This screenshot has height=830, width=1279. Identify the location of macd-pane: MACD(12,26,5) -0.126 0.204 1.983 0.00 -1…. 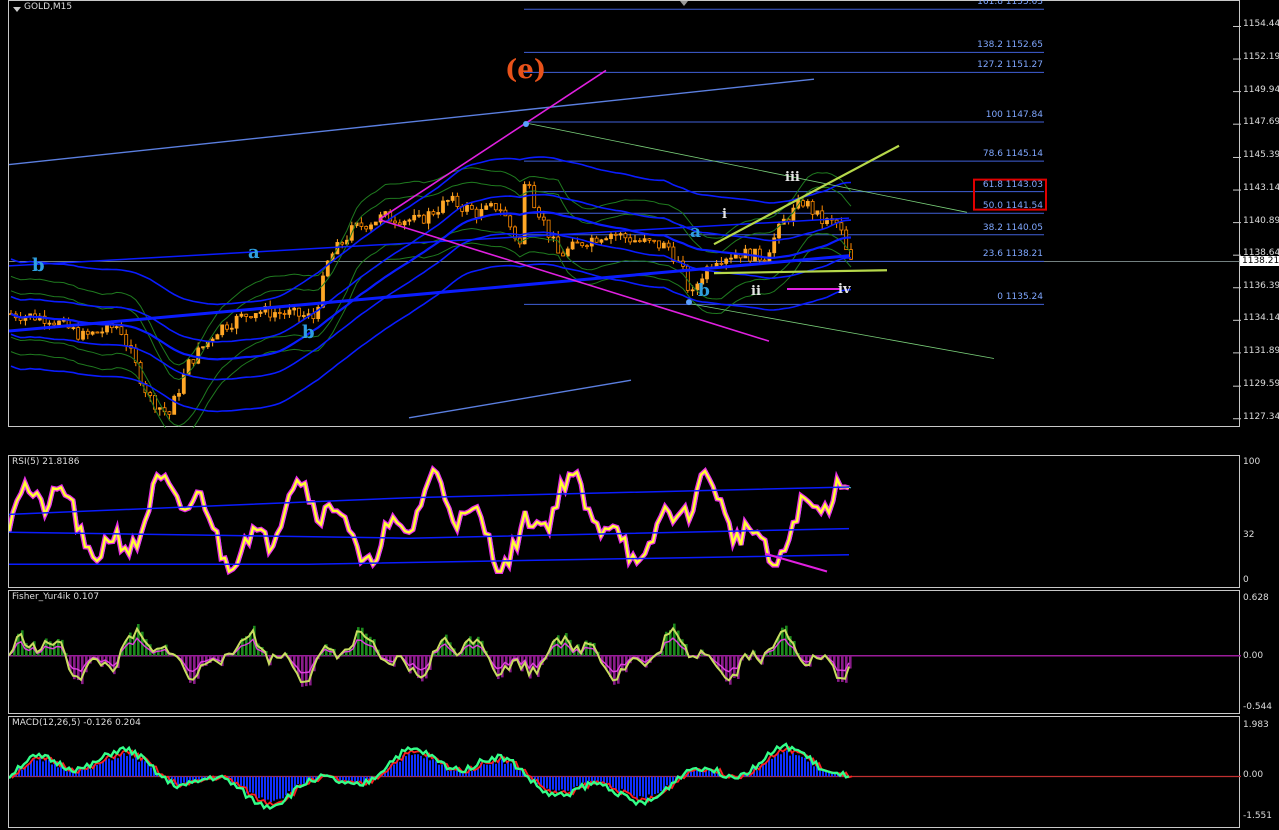
(639, 772).